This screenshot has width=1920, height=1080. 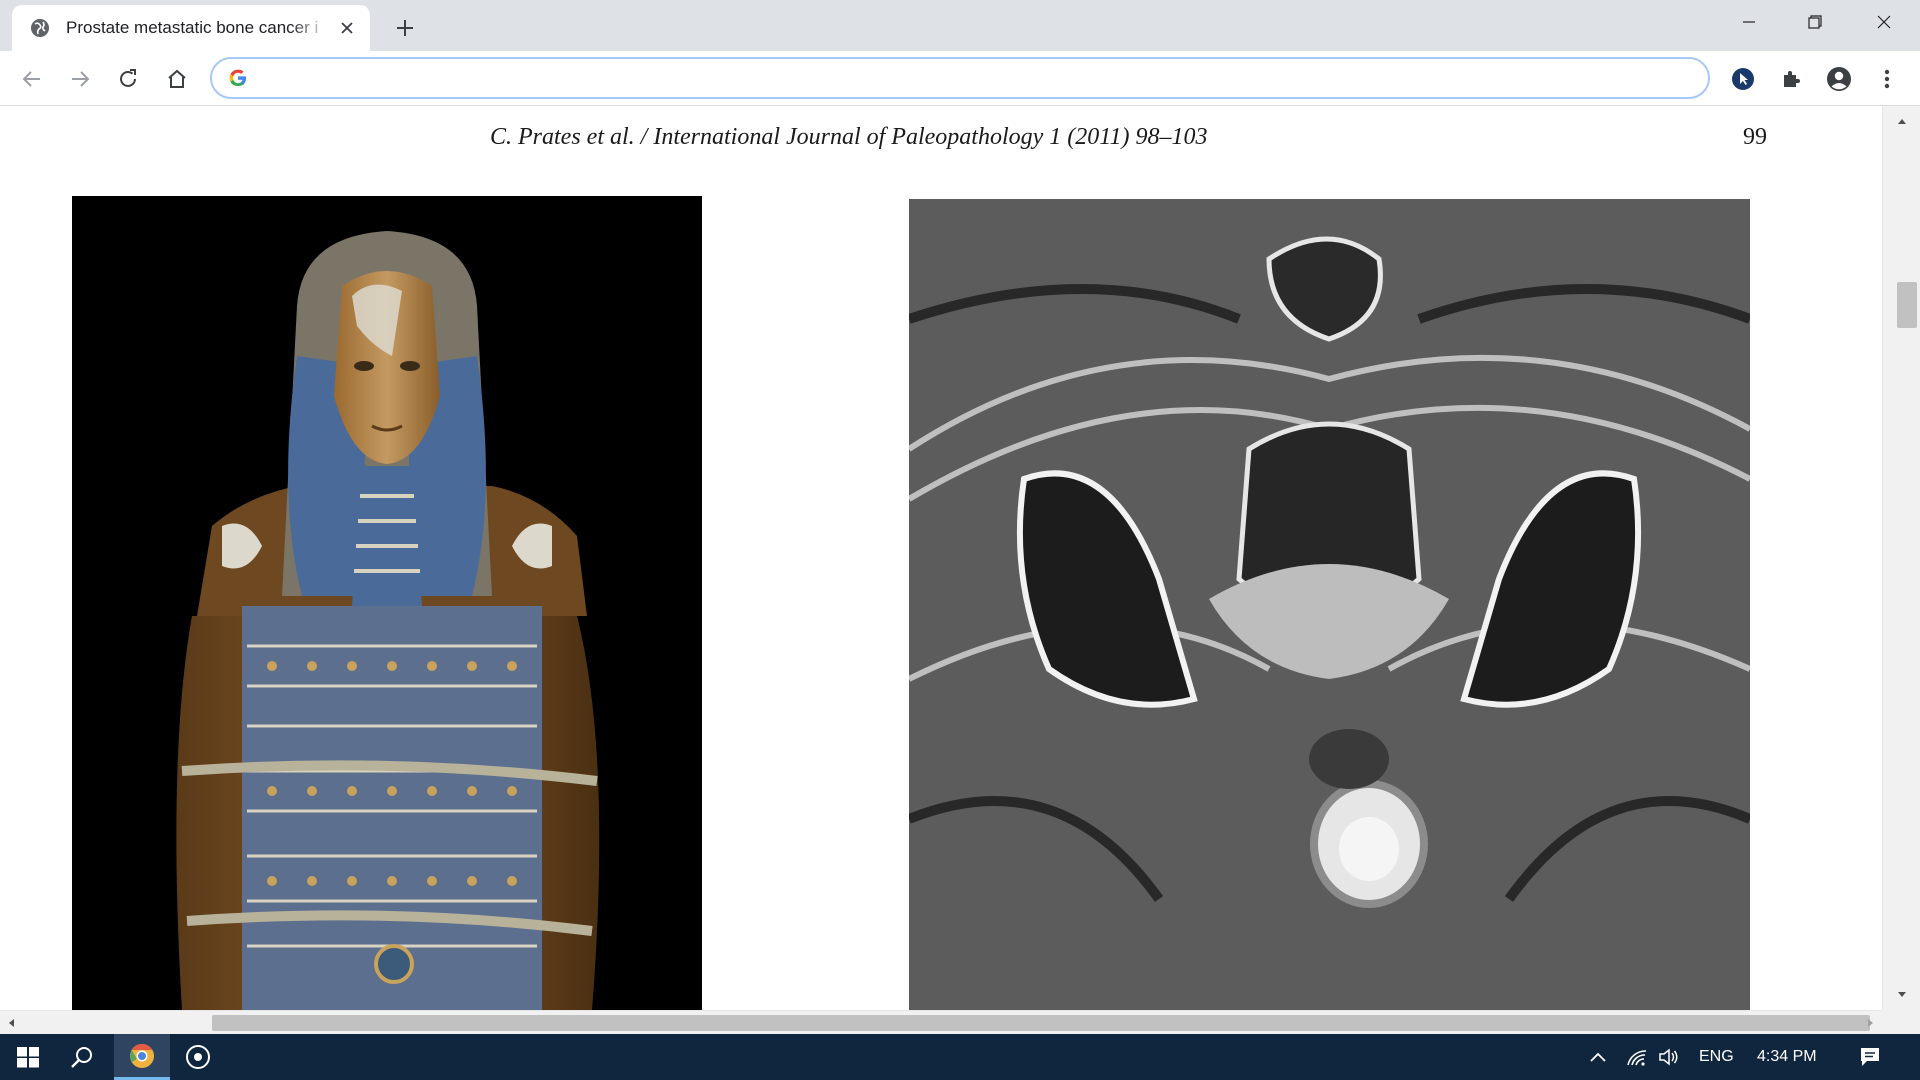 I want to click on chrome-icon, so click(x=142, y=1055).